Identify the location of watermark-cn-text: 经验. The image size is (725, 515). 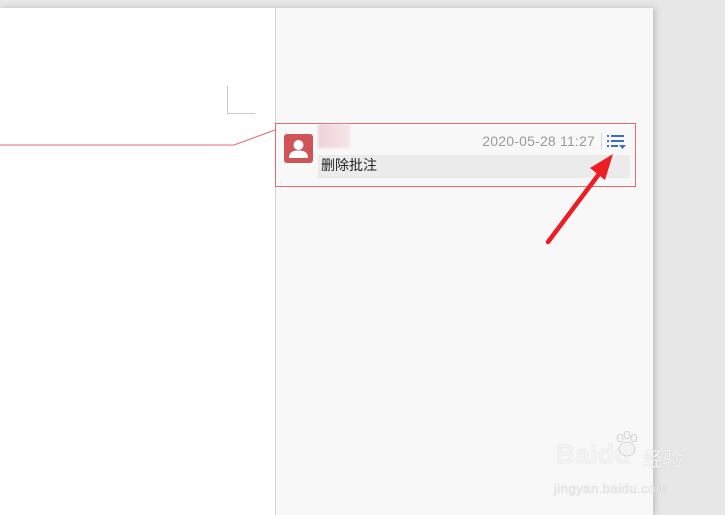
(663, 459).